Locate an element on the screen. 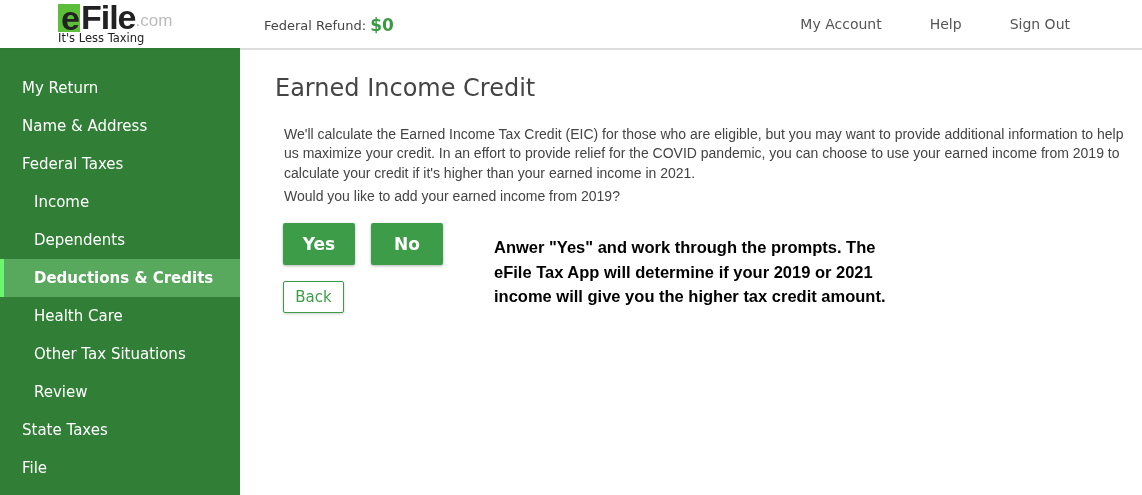 The height and width of the screenshot is (495, 1142). logo-wordmark: eFile is located at coordinates (97, 17).